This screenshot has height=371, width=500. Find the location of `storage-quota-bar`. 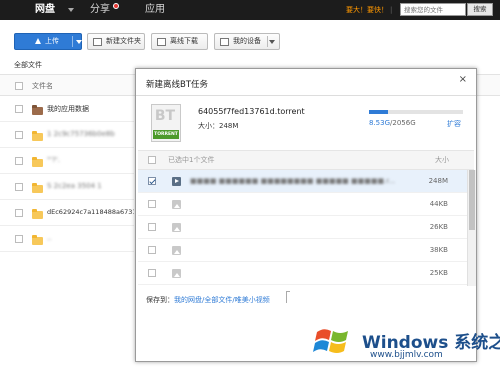

storage-quota-bar is located at coordinates (416, 112).